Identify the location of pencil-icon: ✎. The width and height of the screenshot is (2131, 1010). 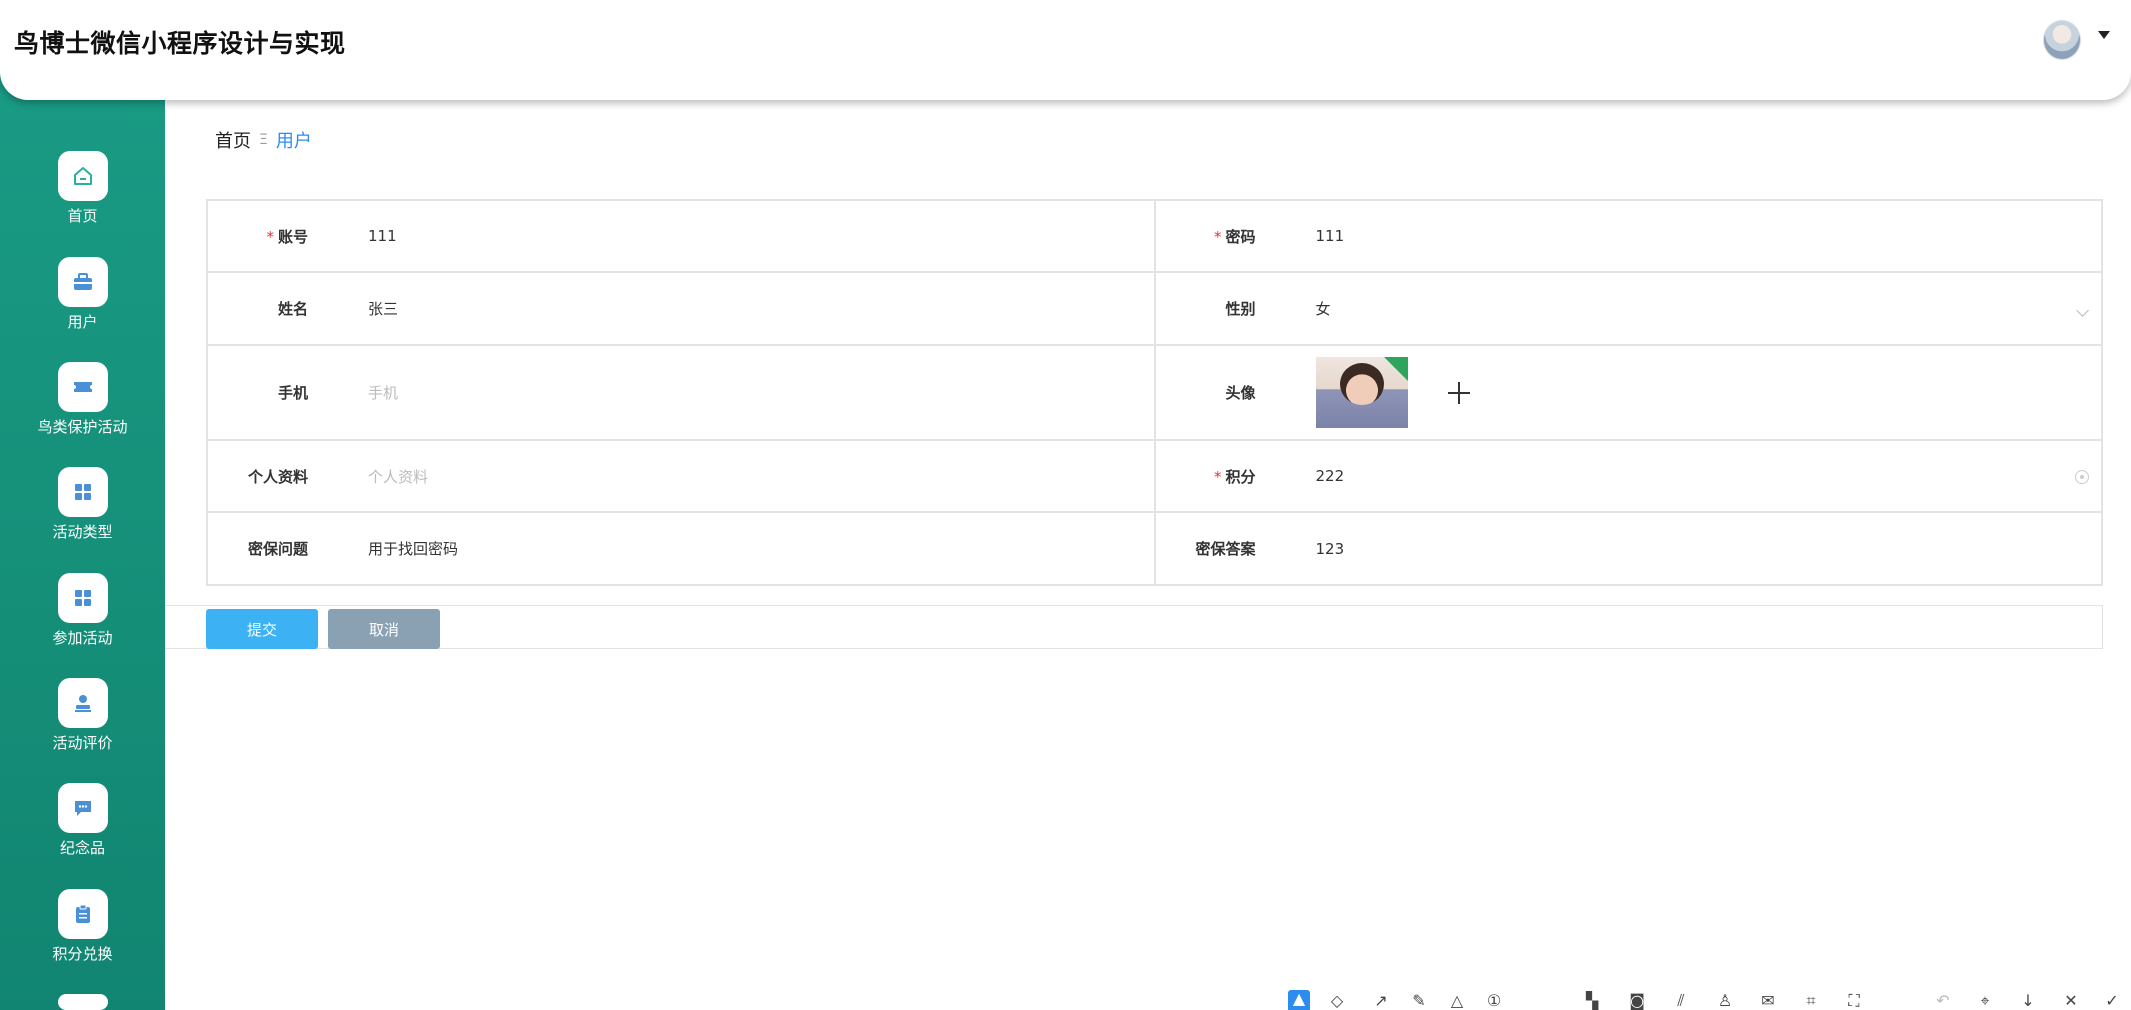
(1419, 1001).